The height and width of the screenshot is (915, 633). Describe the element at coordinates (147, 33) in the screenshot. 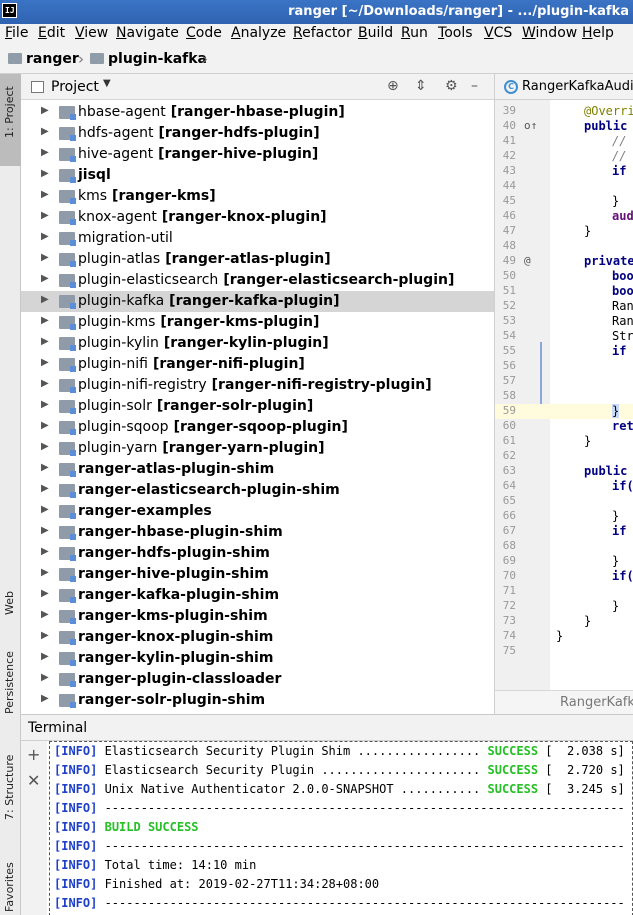

I see `menu-navigate: Navigate` at that location.